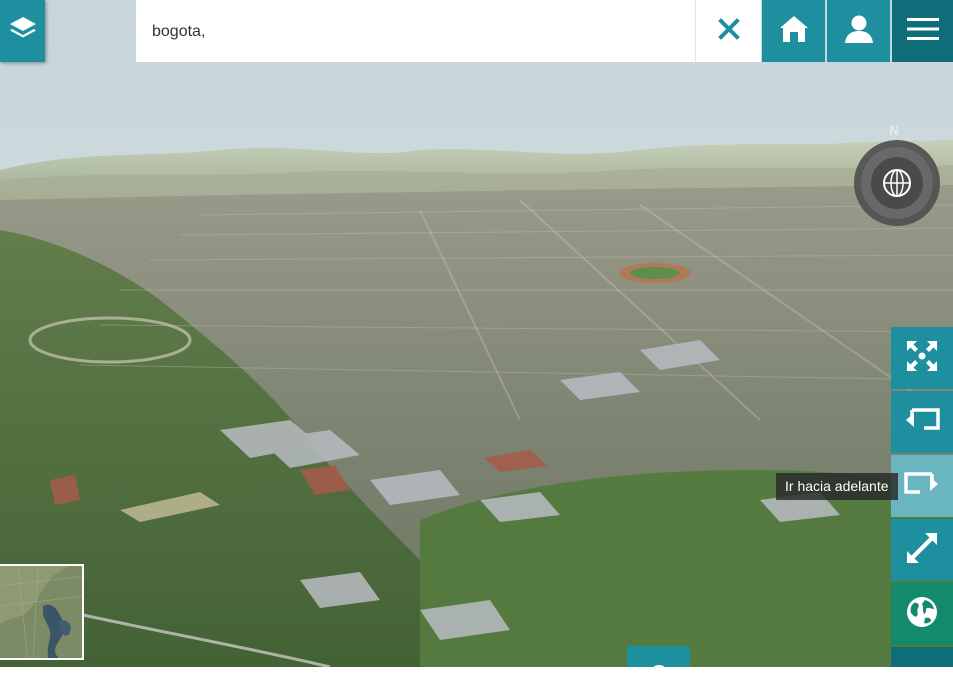 The width and height of the screenshot is (953, 678). I want to click on user-icon, so click(859, 31).